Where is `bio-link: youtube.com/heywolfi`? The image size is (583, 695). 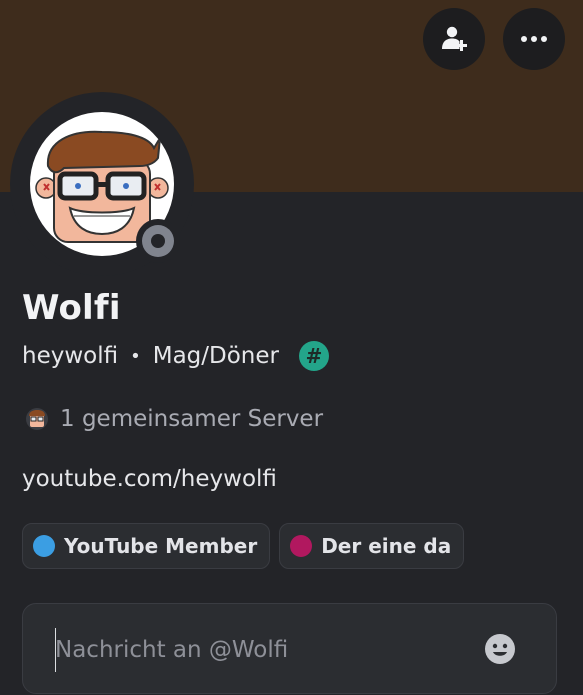
bio-link: youtube.com/heywolfi is located at coordinates (149, 479).